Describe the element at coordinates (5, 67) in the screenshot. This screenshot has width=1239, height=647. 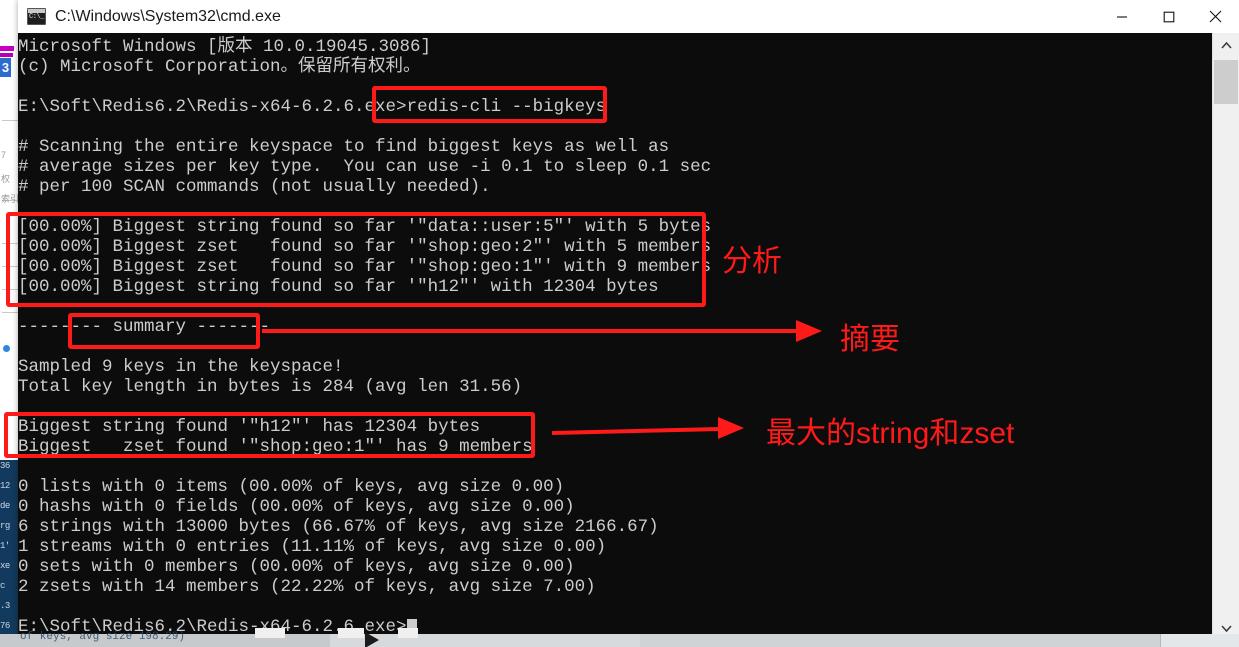
I see `background-badge: 3` at that location.